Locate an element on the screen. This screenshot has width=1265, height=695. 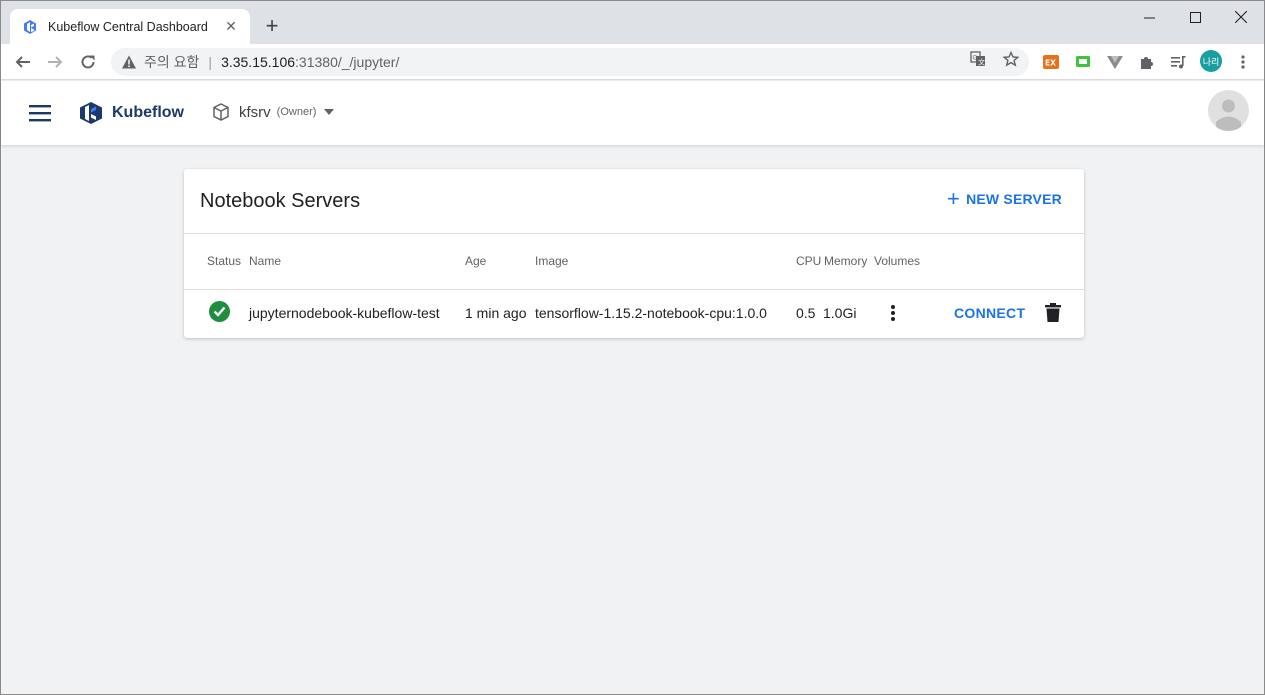
volumes-menu-button is located at coordinates (893, 313).